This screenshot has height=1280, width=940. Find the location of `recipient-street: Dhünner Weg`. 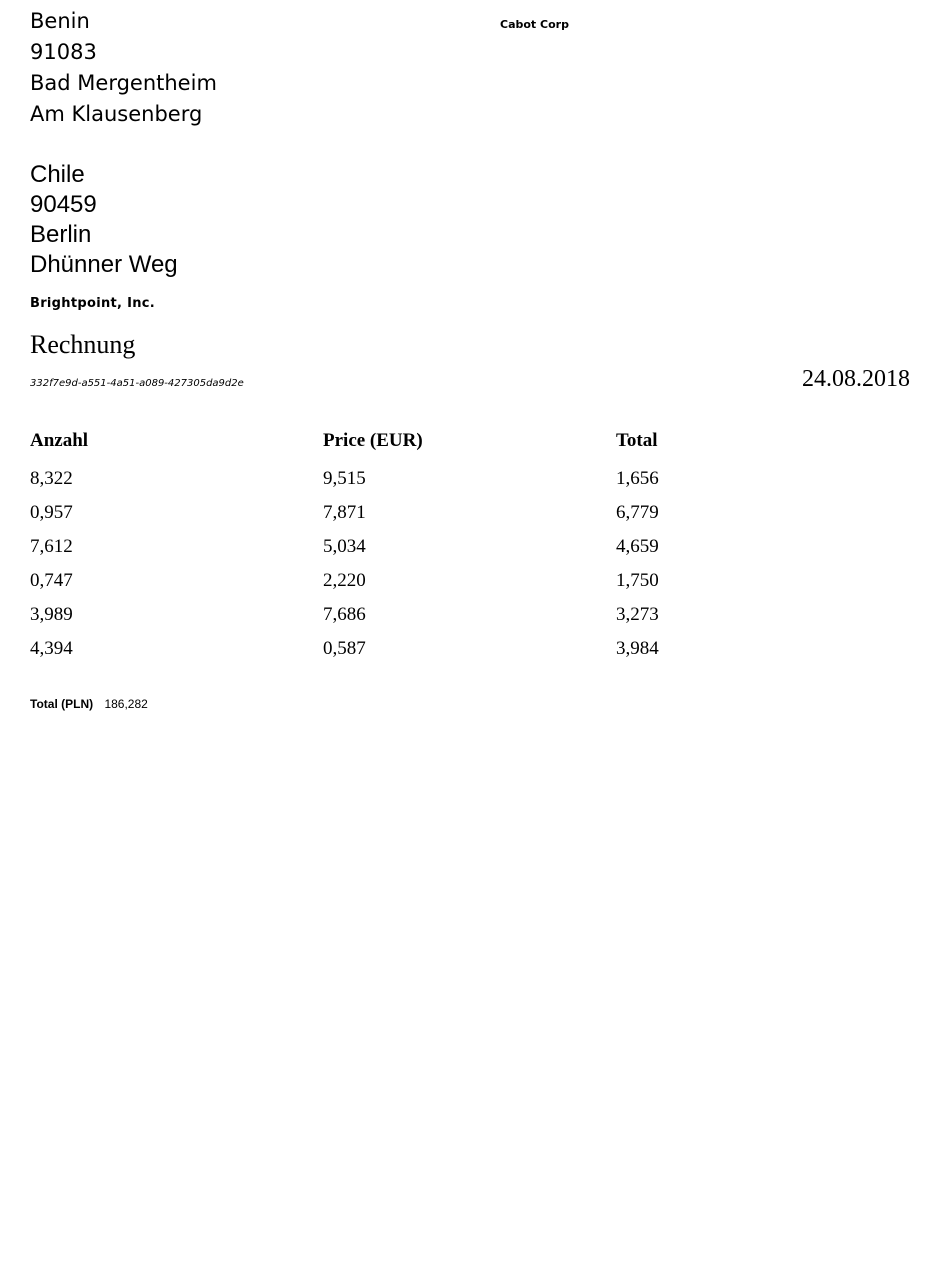

recipient-street: Dhünner Weg is located at coordinates (104, 264).